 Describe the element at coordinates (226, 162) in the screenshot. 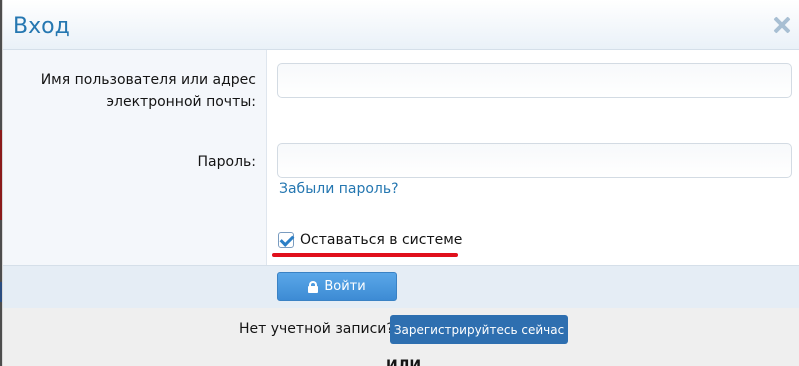

I see `password-label: Пароль:` at that location.